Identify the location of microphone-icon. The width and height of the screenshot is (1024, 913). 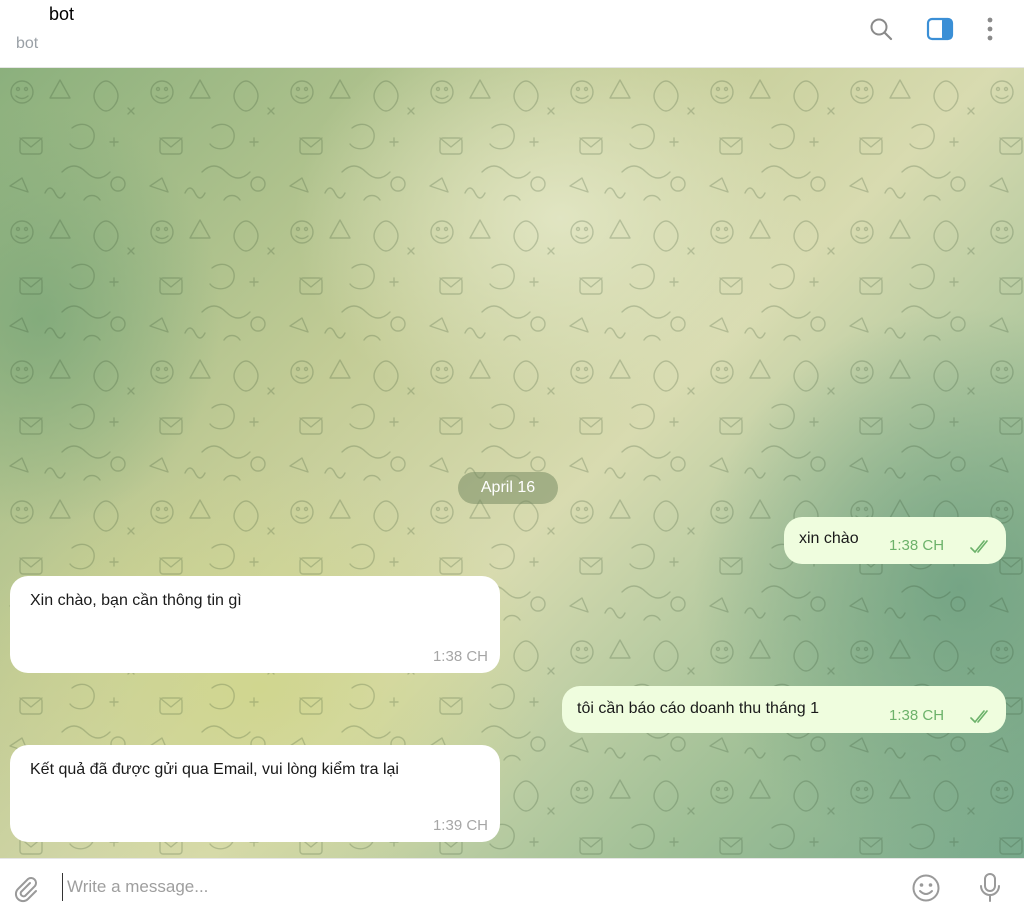
(990, 888).